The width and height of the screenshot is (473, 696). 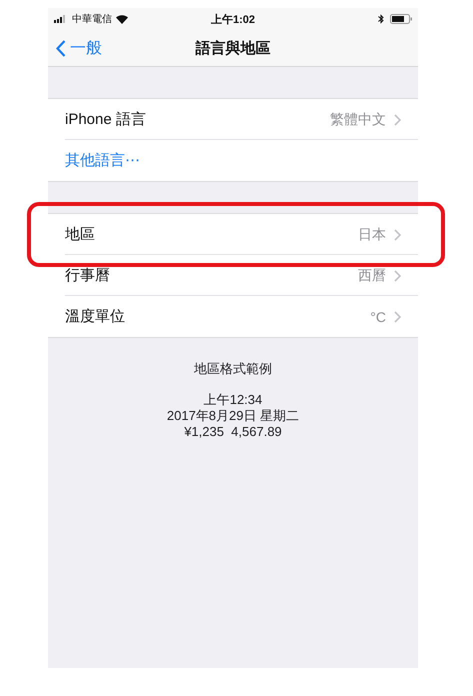 I want to click on format-example-line: 上午12:34, so click(x=233, y=400).